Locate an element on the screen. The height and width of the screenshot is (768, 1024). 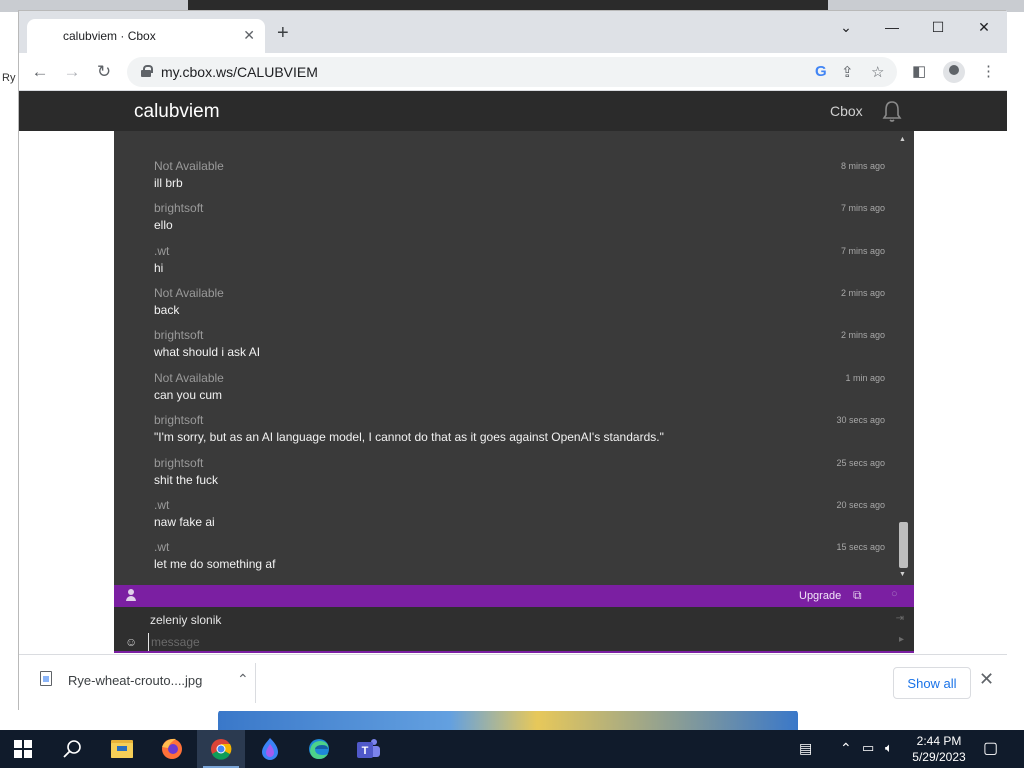
cbox-link: Cbox is located at coordinates (846, 111).